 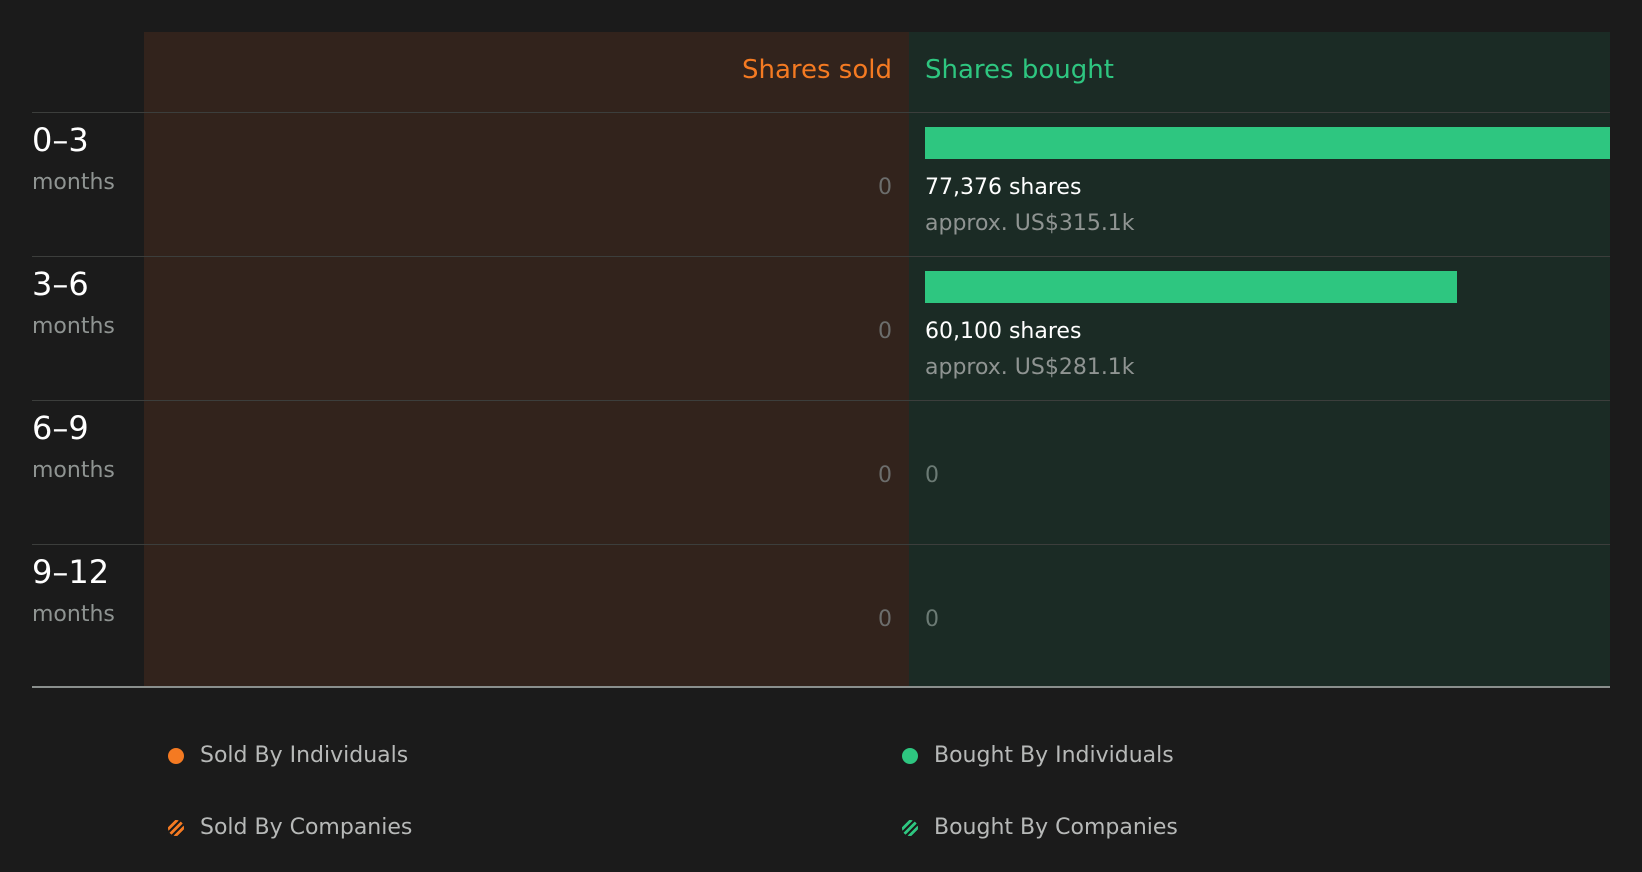 What do you see at coordinates (1056, 827) in the screenshot?
I see `legend-label: Bought By Companies` at bounding box center [1056, 827].